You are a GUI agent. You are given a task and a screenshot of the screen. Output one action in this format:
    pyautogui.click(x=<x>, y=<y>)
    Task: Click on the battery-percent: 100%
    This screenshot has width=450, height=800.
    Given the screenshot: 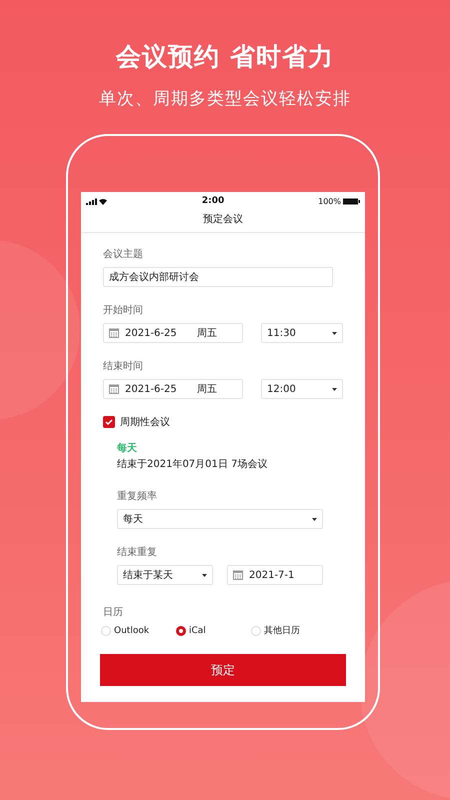 What is the action you would take?
    pyautogui.click(x=329, y=201)
    